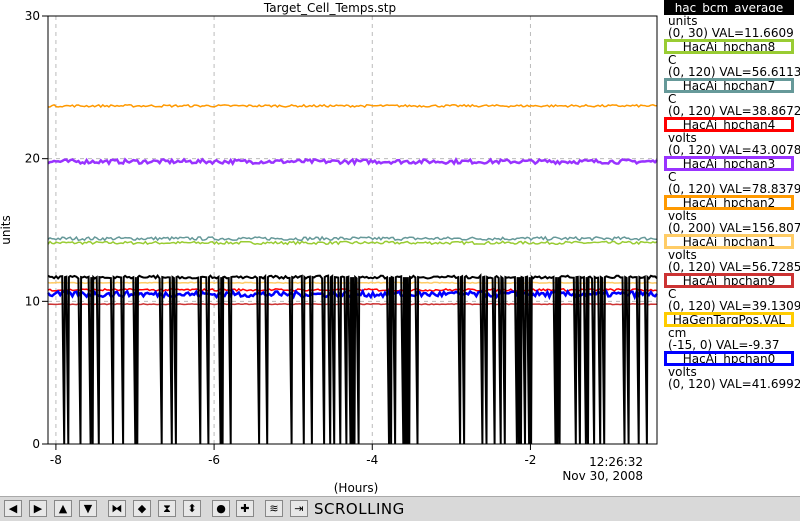 The image size is (800, 521). I want to click on legend-series-name: HacAi_hpchan1, so click(729, 241).